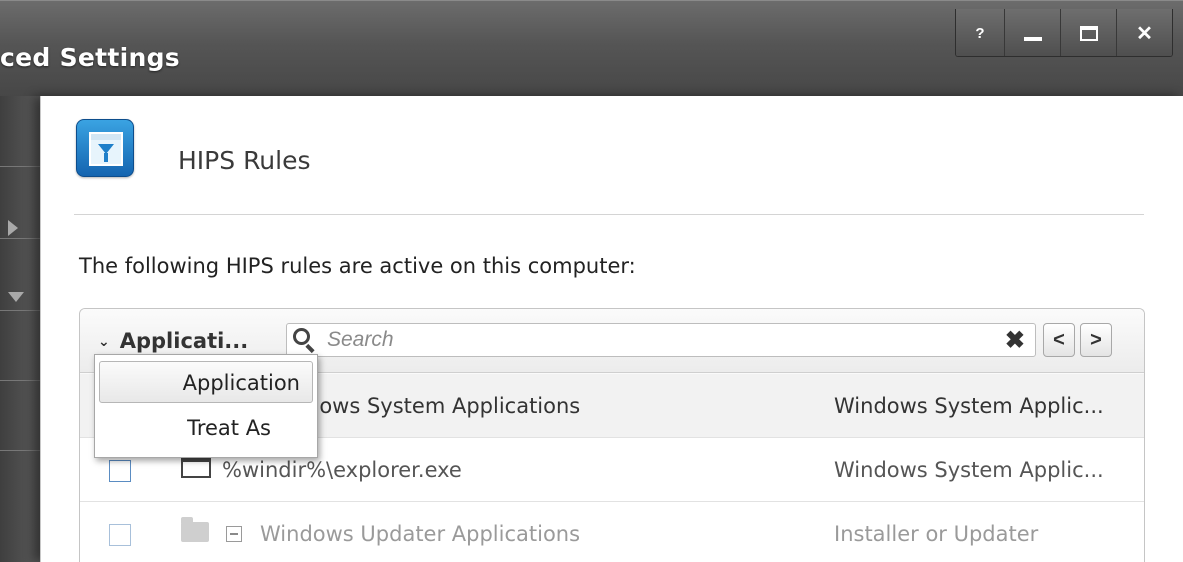  I want to click on expand-arrow-icon, so click(13, 228).